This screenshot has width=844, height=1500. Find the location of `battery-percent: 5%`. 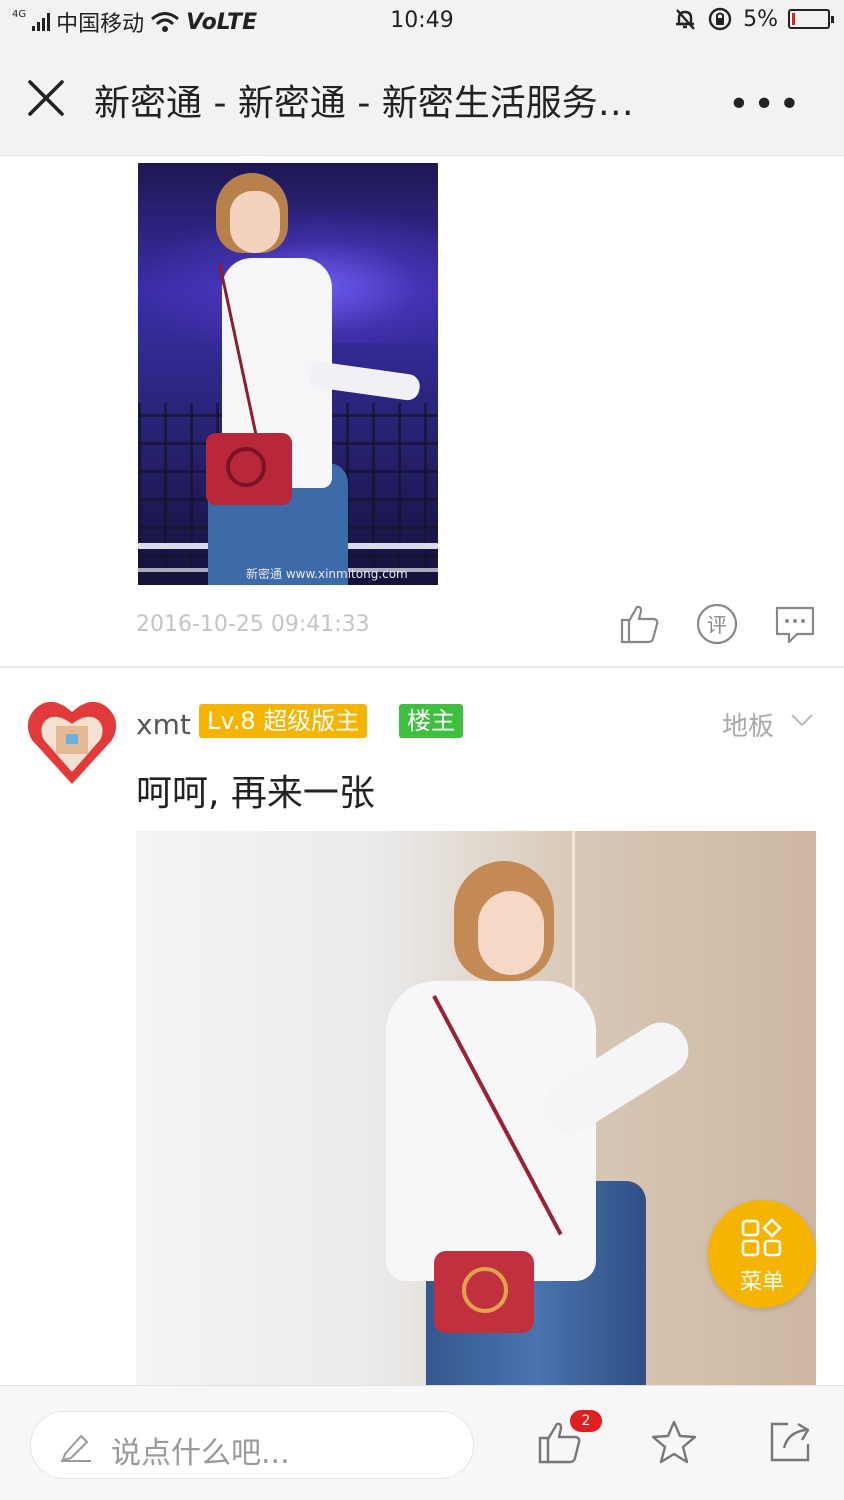

battery-percent: 5% is located at coordinates (760, 19).